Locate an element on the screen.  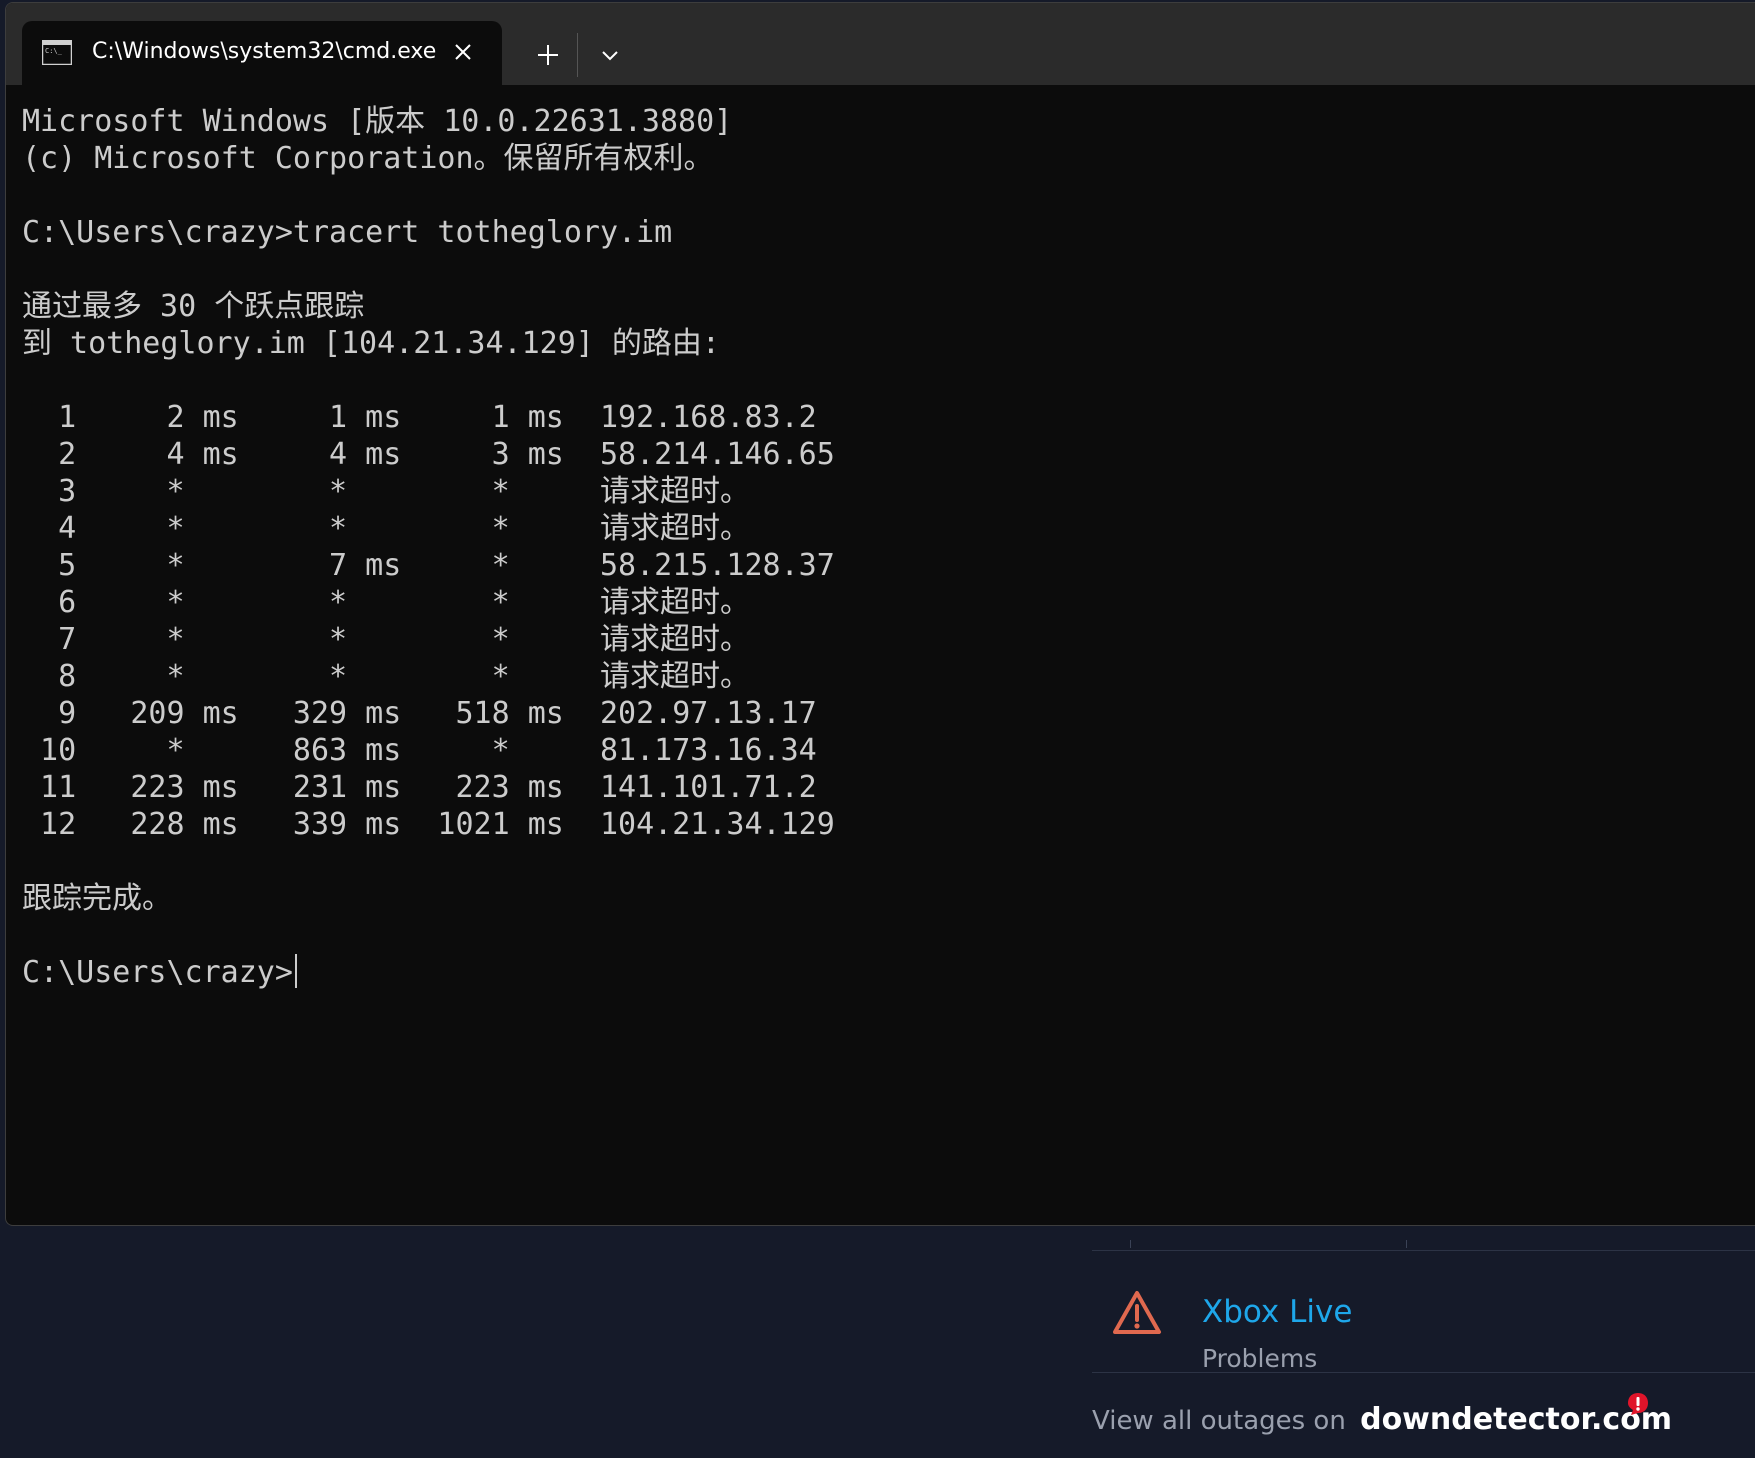
console-line: 12 228 ms 339 ms 1021 ms 104.21.34.129 is located at coordinates (428, 824).